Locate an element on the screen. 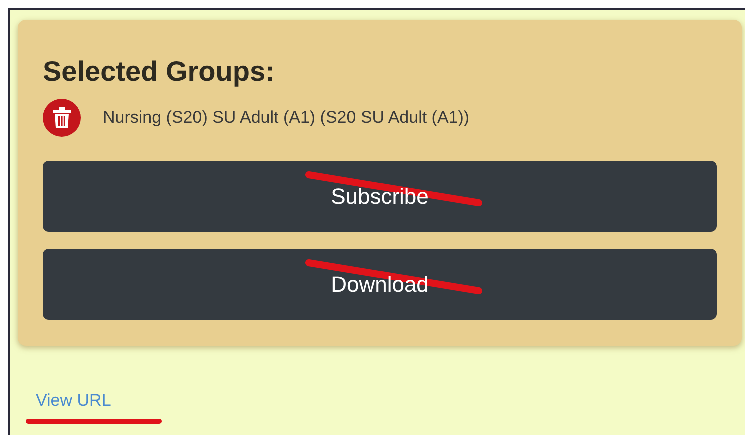 The height and width of the screenshot is (435, 745). delete-button is located at coordinates (62, 118).